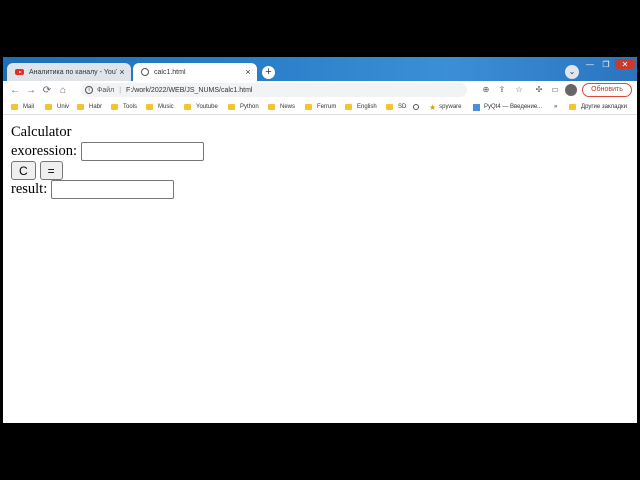 The image size is (640, 480). Describe the element at coordinates (539, 90) in the screenshot. I see `extensions-icon: ✣` at that location.